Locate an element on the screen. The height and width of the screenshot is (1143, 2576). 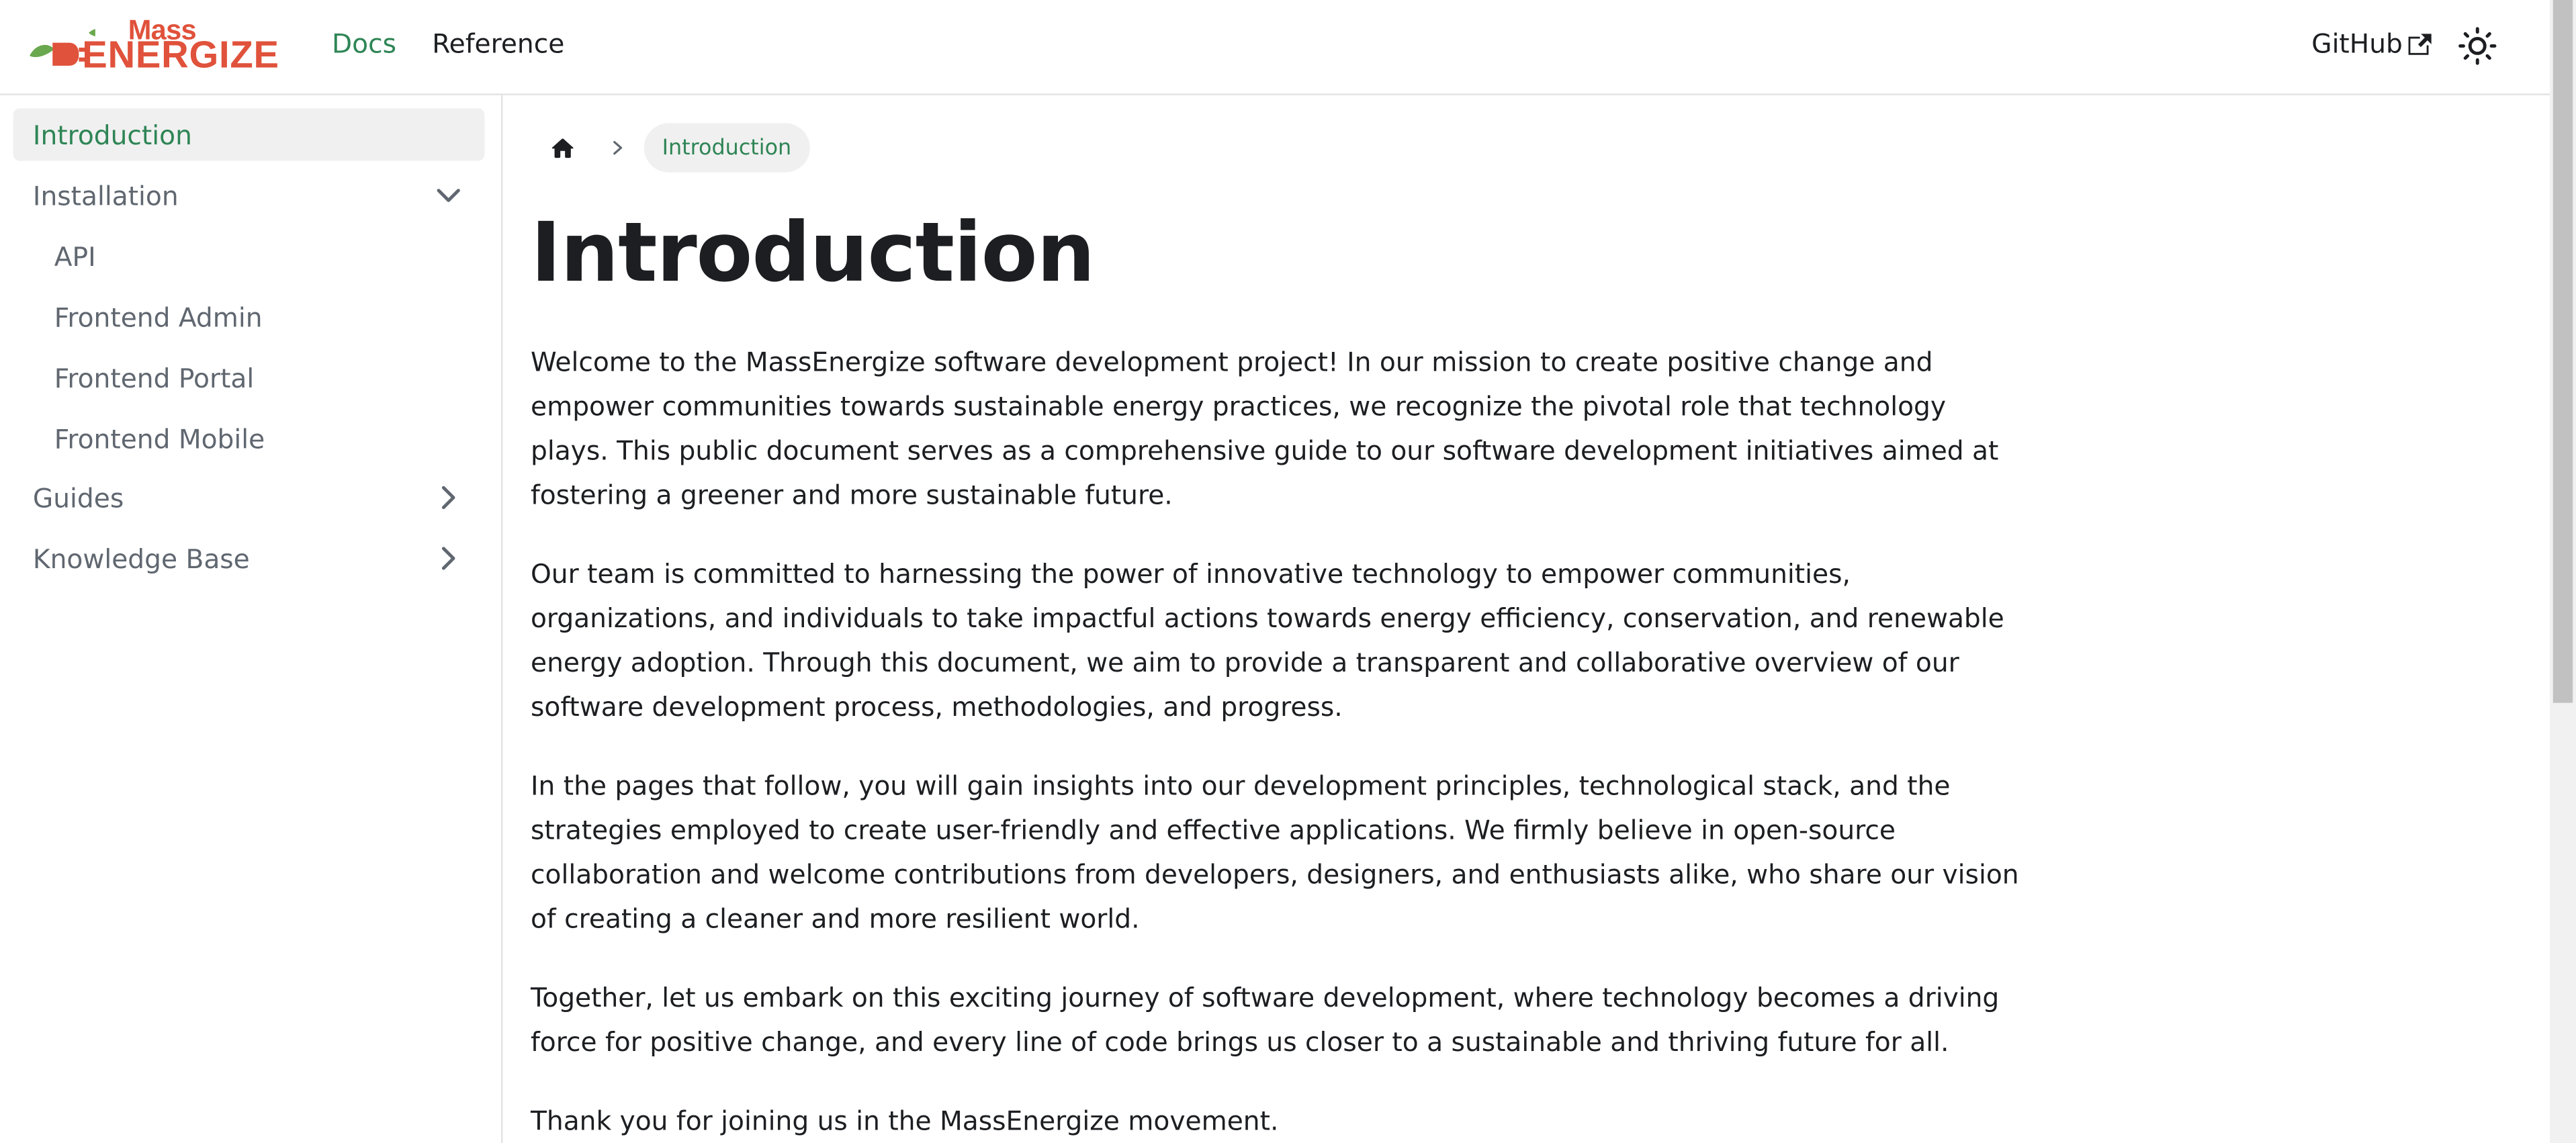
sidebar-item-knowledge-base: Knowledge Base is located at coordinates (249, 558).